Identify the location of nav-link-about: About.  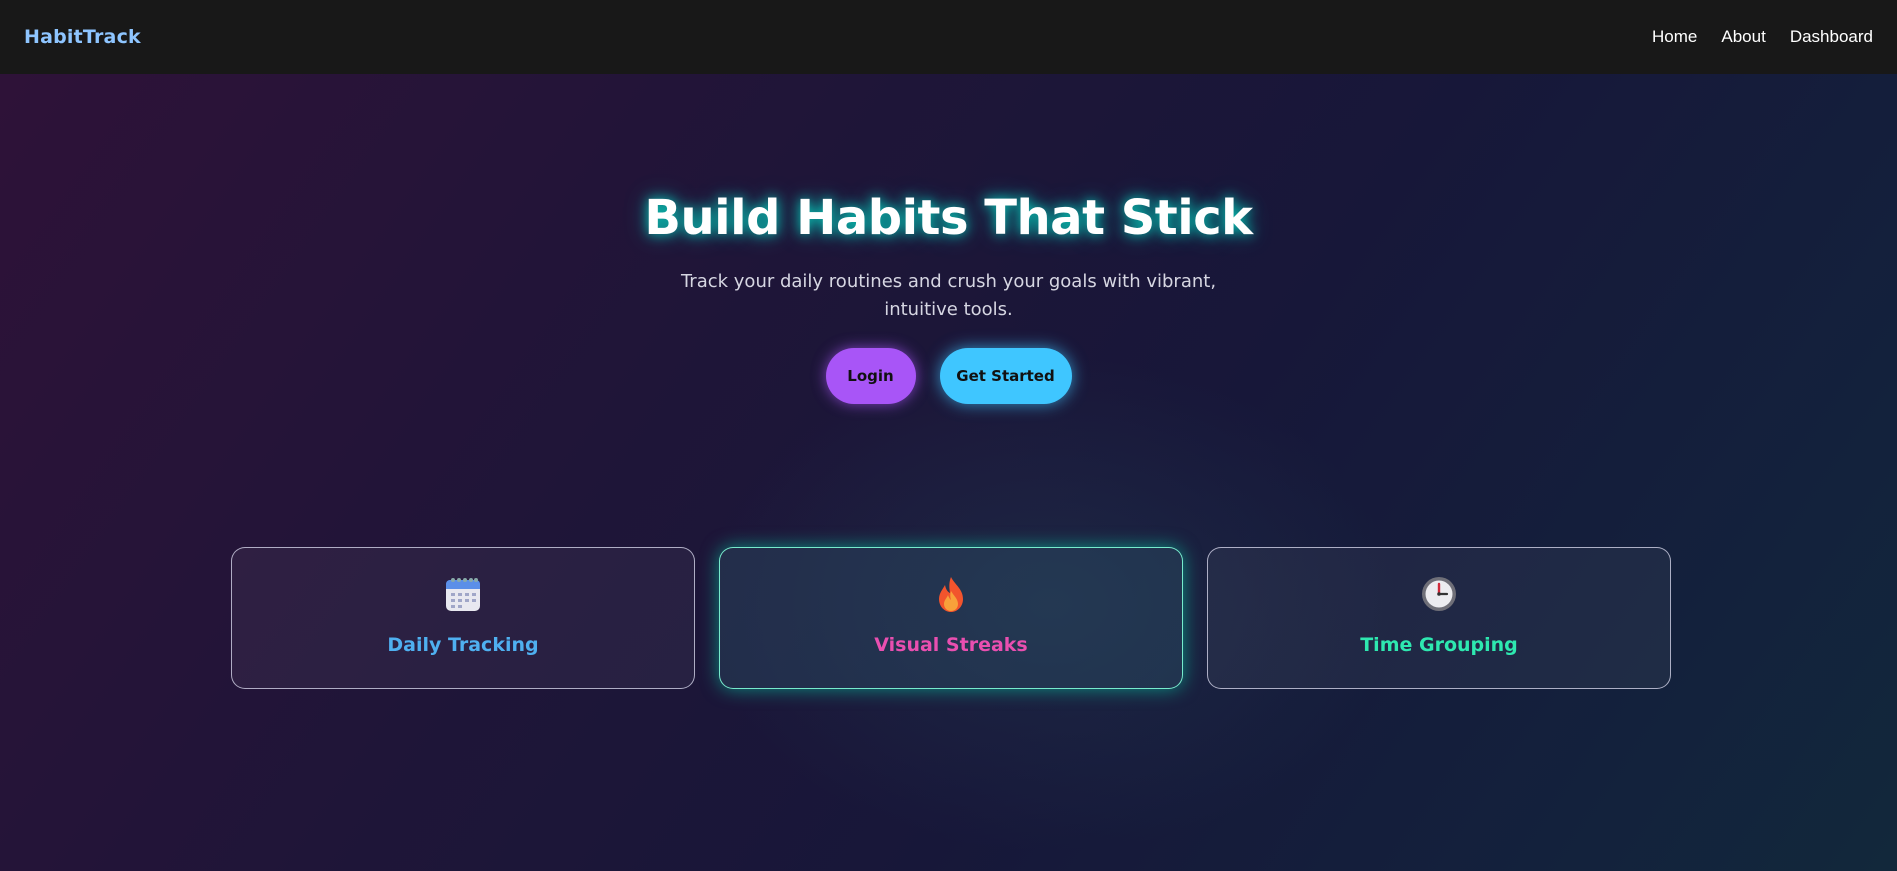
(1743, 37).